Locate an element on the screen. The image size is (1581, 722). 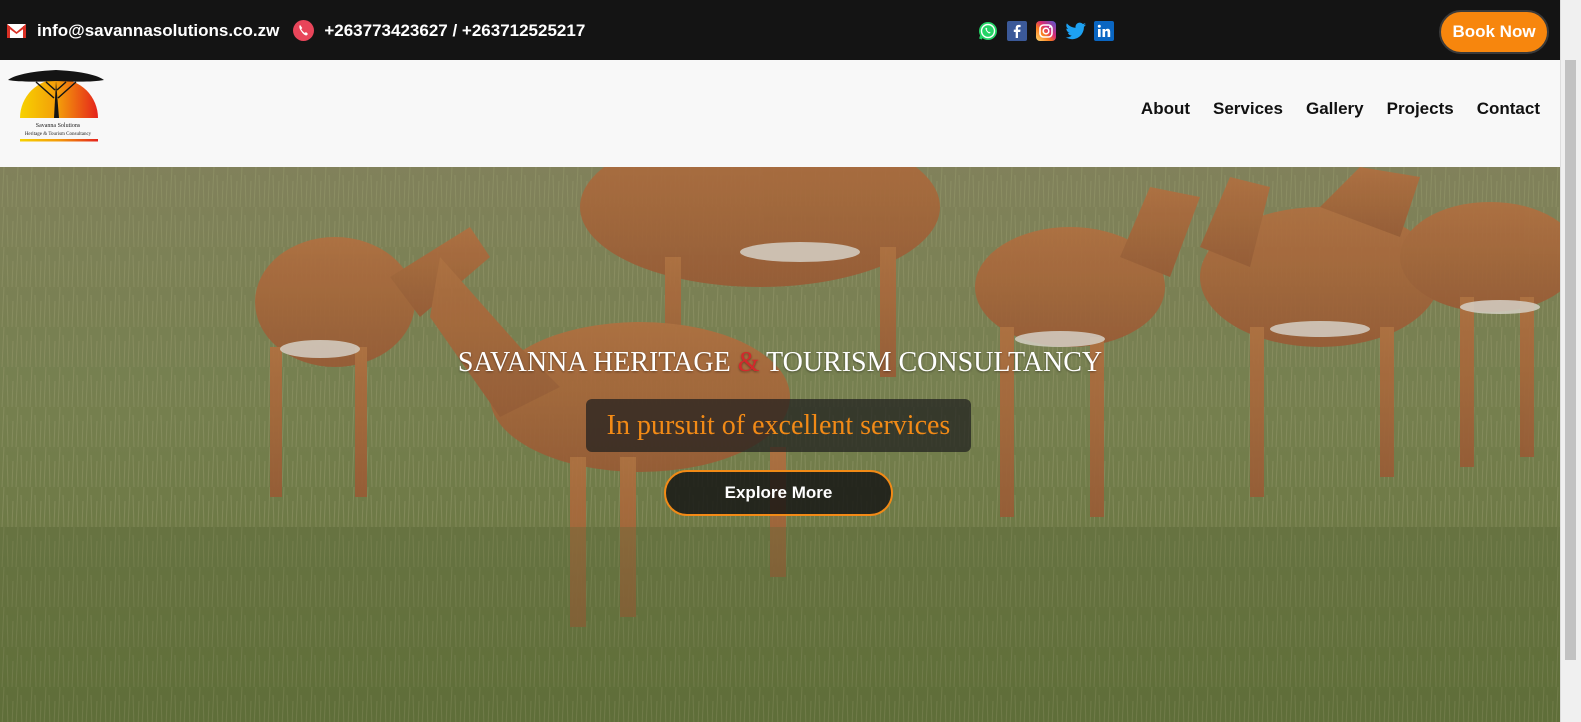
instagram-icon is located at coordinates (1046, 31).